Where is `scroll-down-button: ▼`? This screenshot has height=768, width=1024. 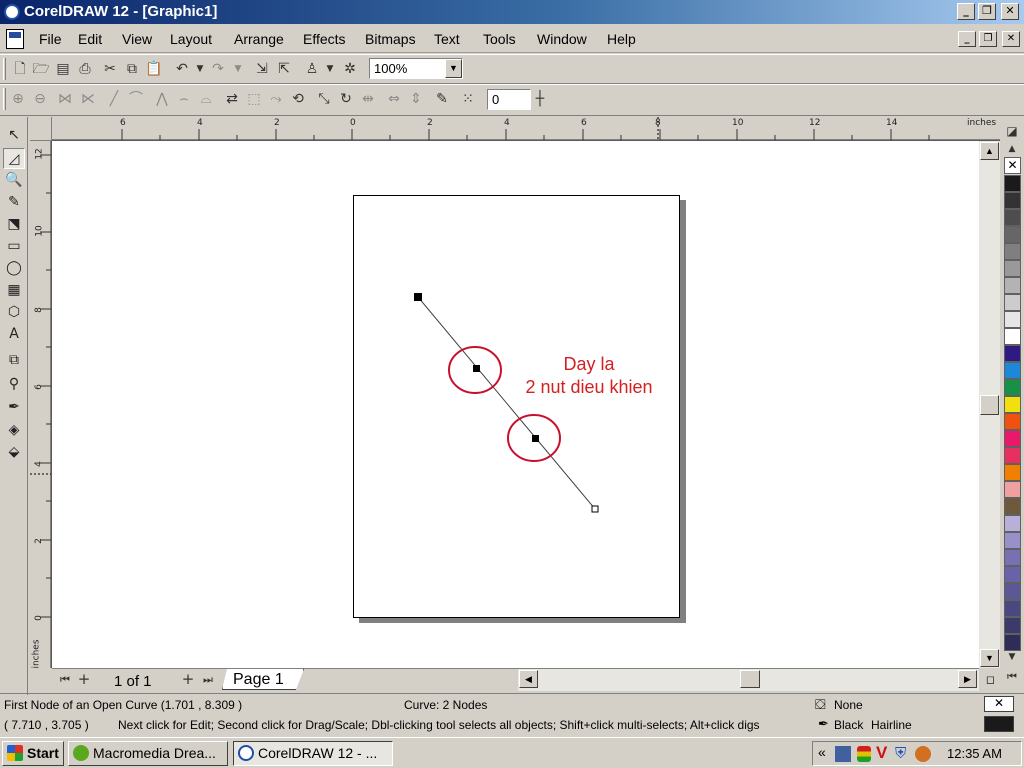 scroll-down-button: ▼ is located at coordinates (989, 658).